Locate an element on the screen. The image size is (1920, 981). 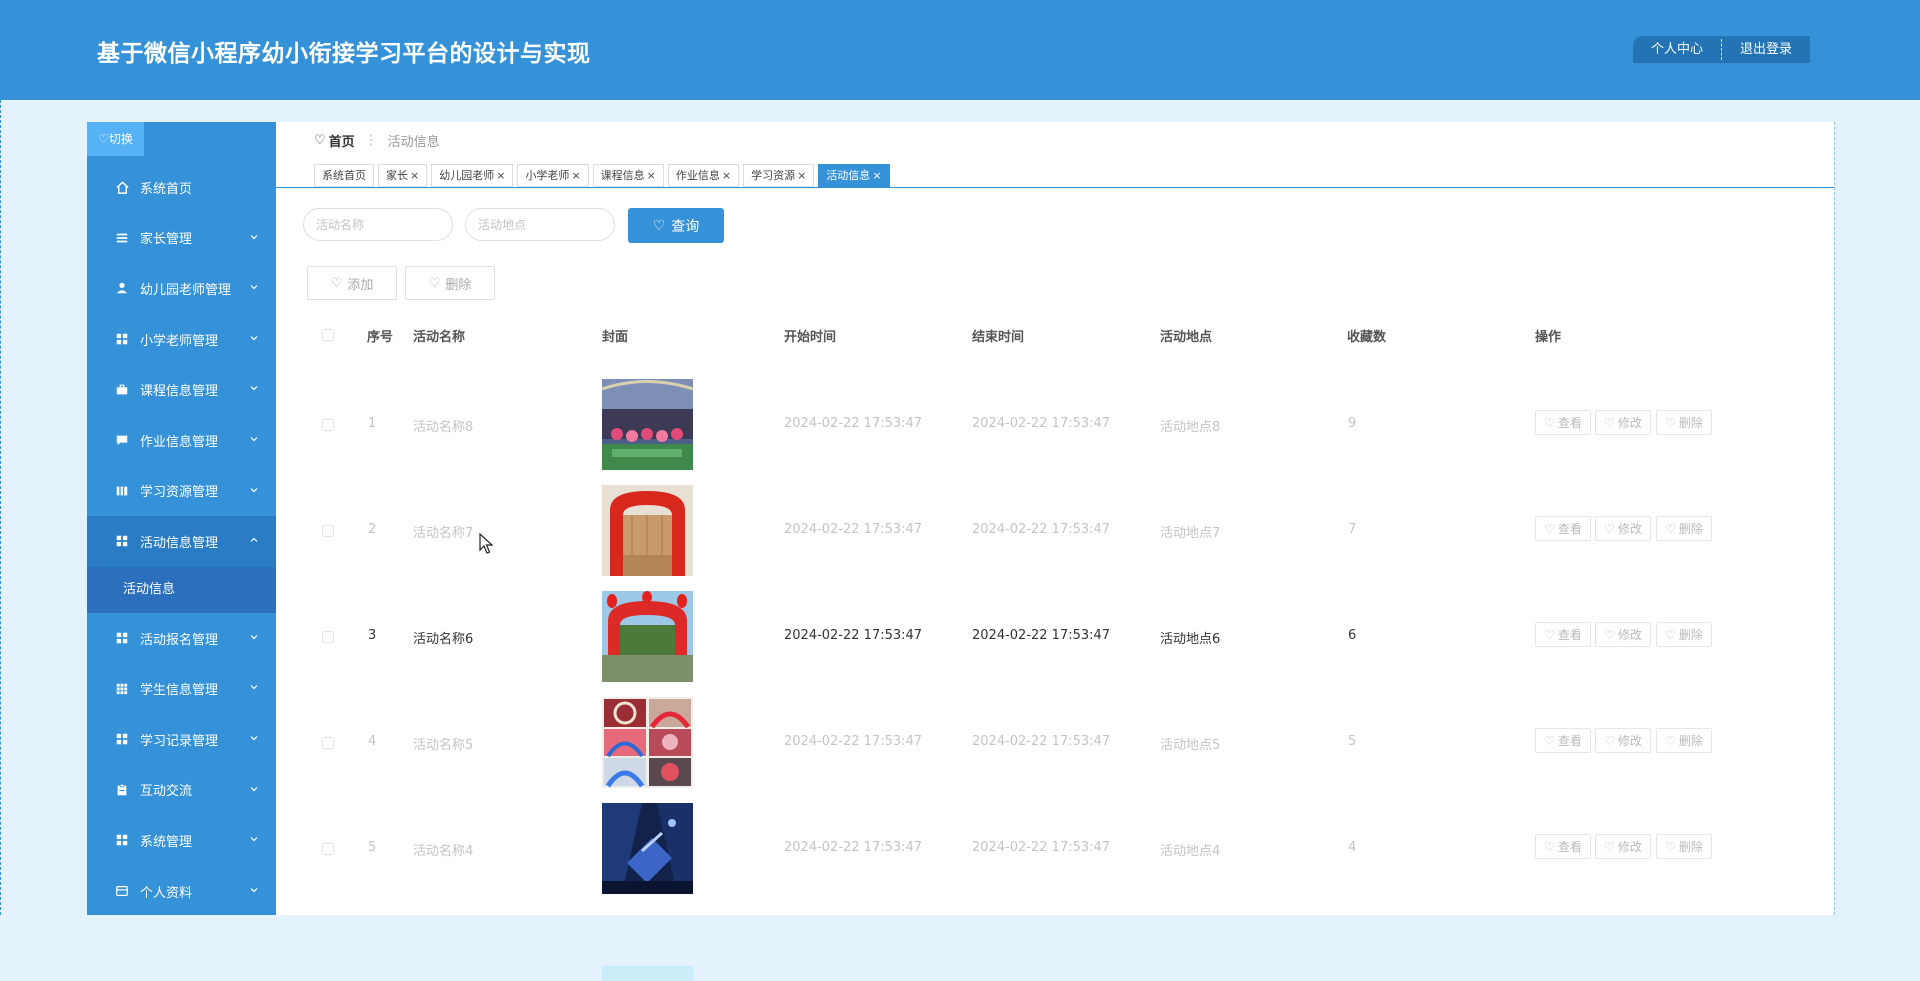
sidebar-item-courses: 课程信息管理 is located at coordinates (181, 389).